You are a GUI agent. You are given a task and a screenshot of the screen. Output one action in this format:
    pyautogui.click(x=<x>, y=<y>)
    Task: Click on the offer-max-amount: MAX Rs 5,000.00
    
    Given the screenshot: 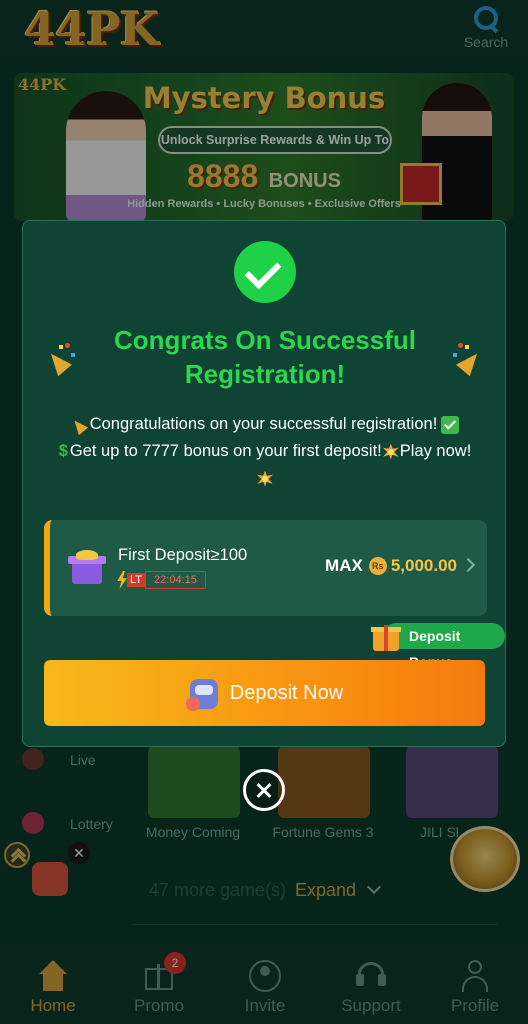 What is the action you would take?
    pyautogui.click(x=391, y=566)
    